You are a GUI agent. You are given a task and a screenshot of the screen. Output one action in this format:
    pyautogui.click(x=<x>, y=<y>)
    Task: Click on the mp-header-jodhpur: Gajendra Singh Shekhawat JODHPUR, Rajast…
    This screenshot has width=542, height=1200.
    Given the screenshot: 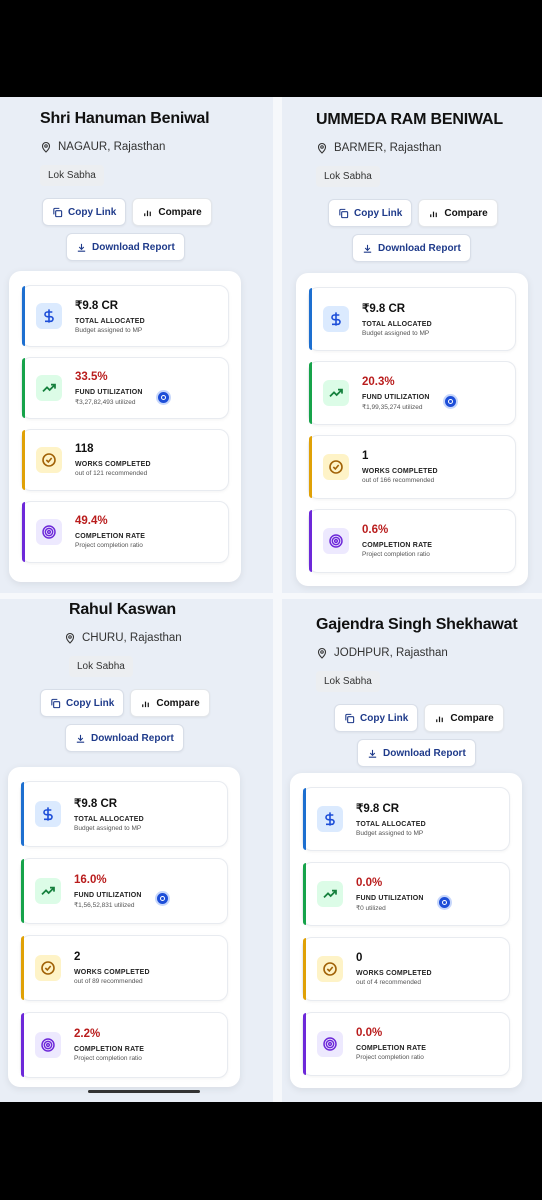 What is the action you would take?
    pyautogui.click(x=429, y=691)
    